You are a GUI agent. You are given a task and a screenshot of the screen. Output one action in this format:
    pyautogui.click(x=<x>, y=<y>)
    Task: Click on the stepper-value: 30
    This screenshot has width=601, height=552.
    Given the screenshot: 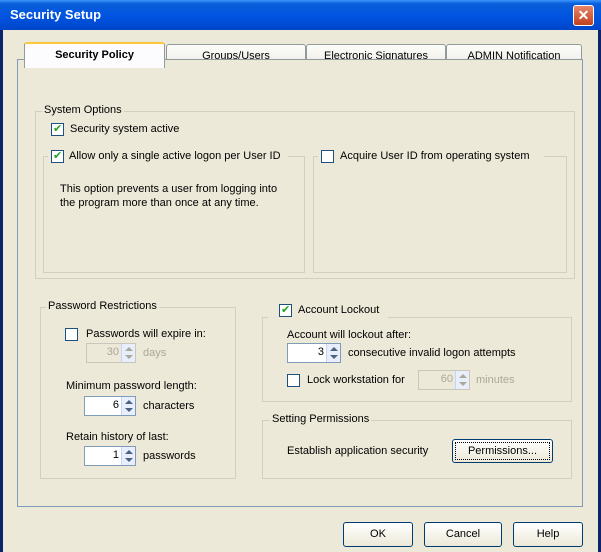 What is the action you would take?
    pyautogui.click(x=112, y=352)
    